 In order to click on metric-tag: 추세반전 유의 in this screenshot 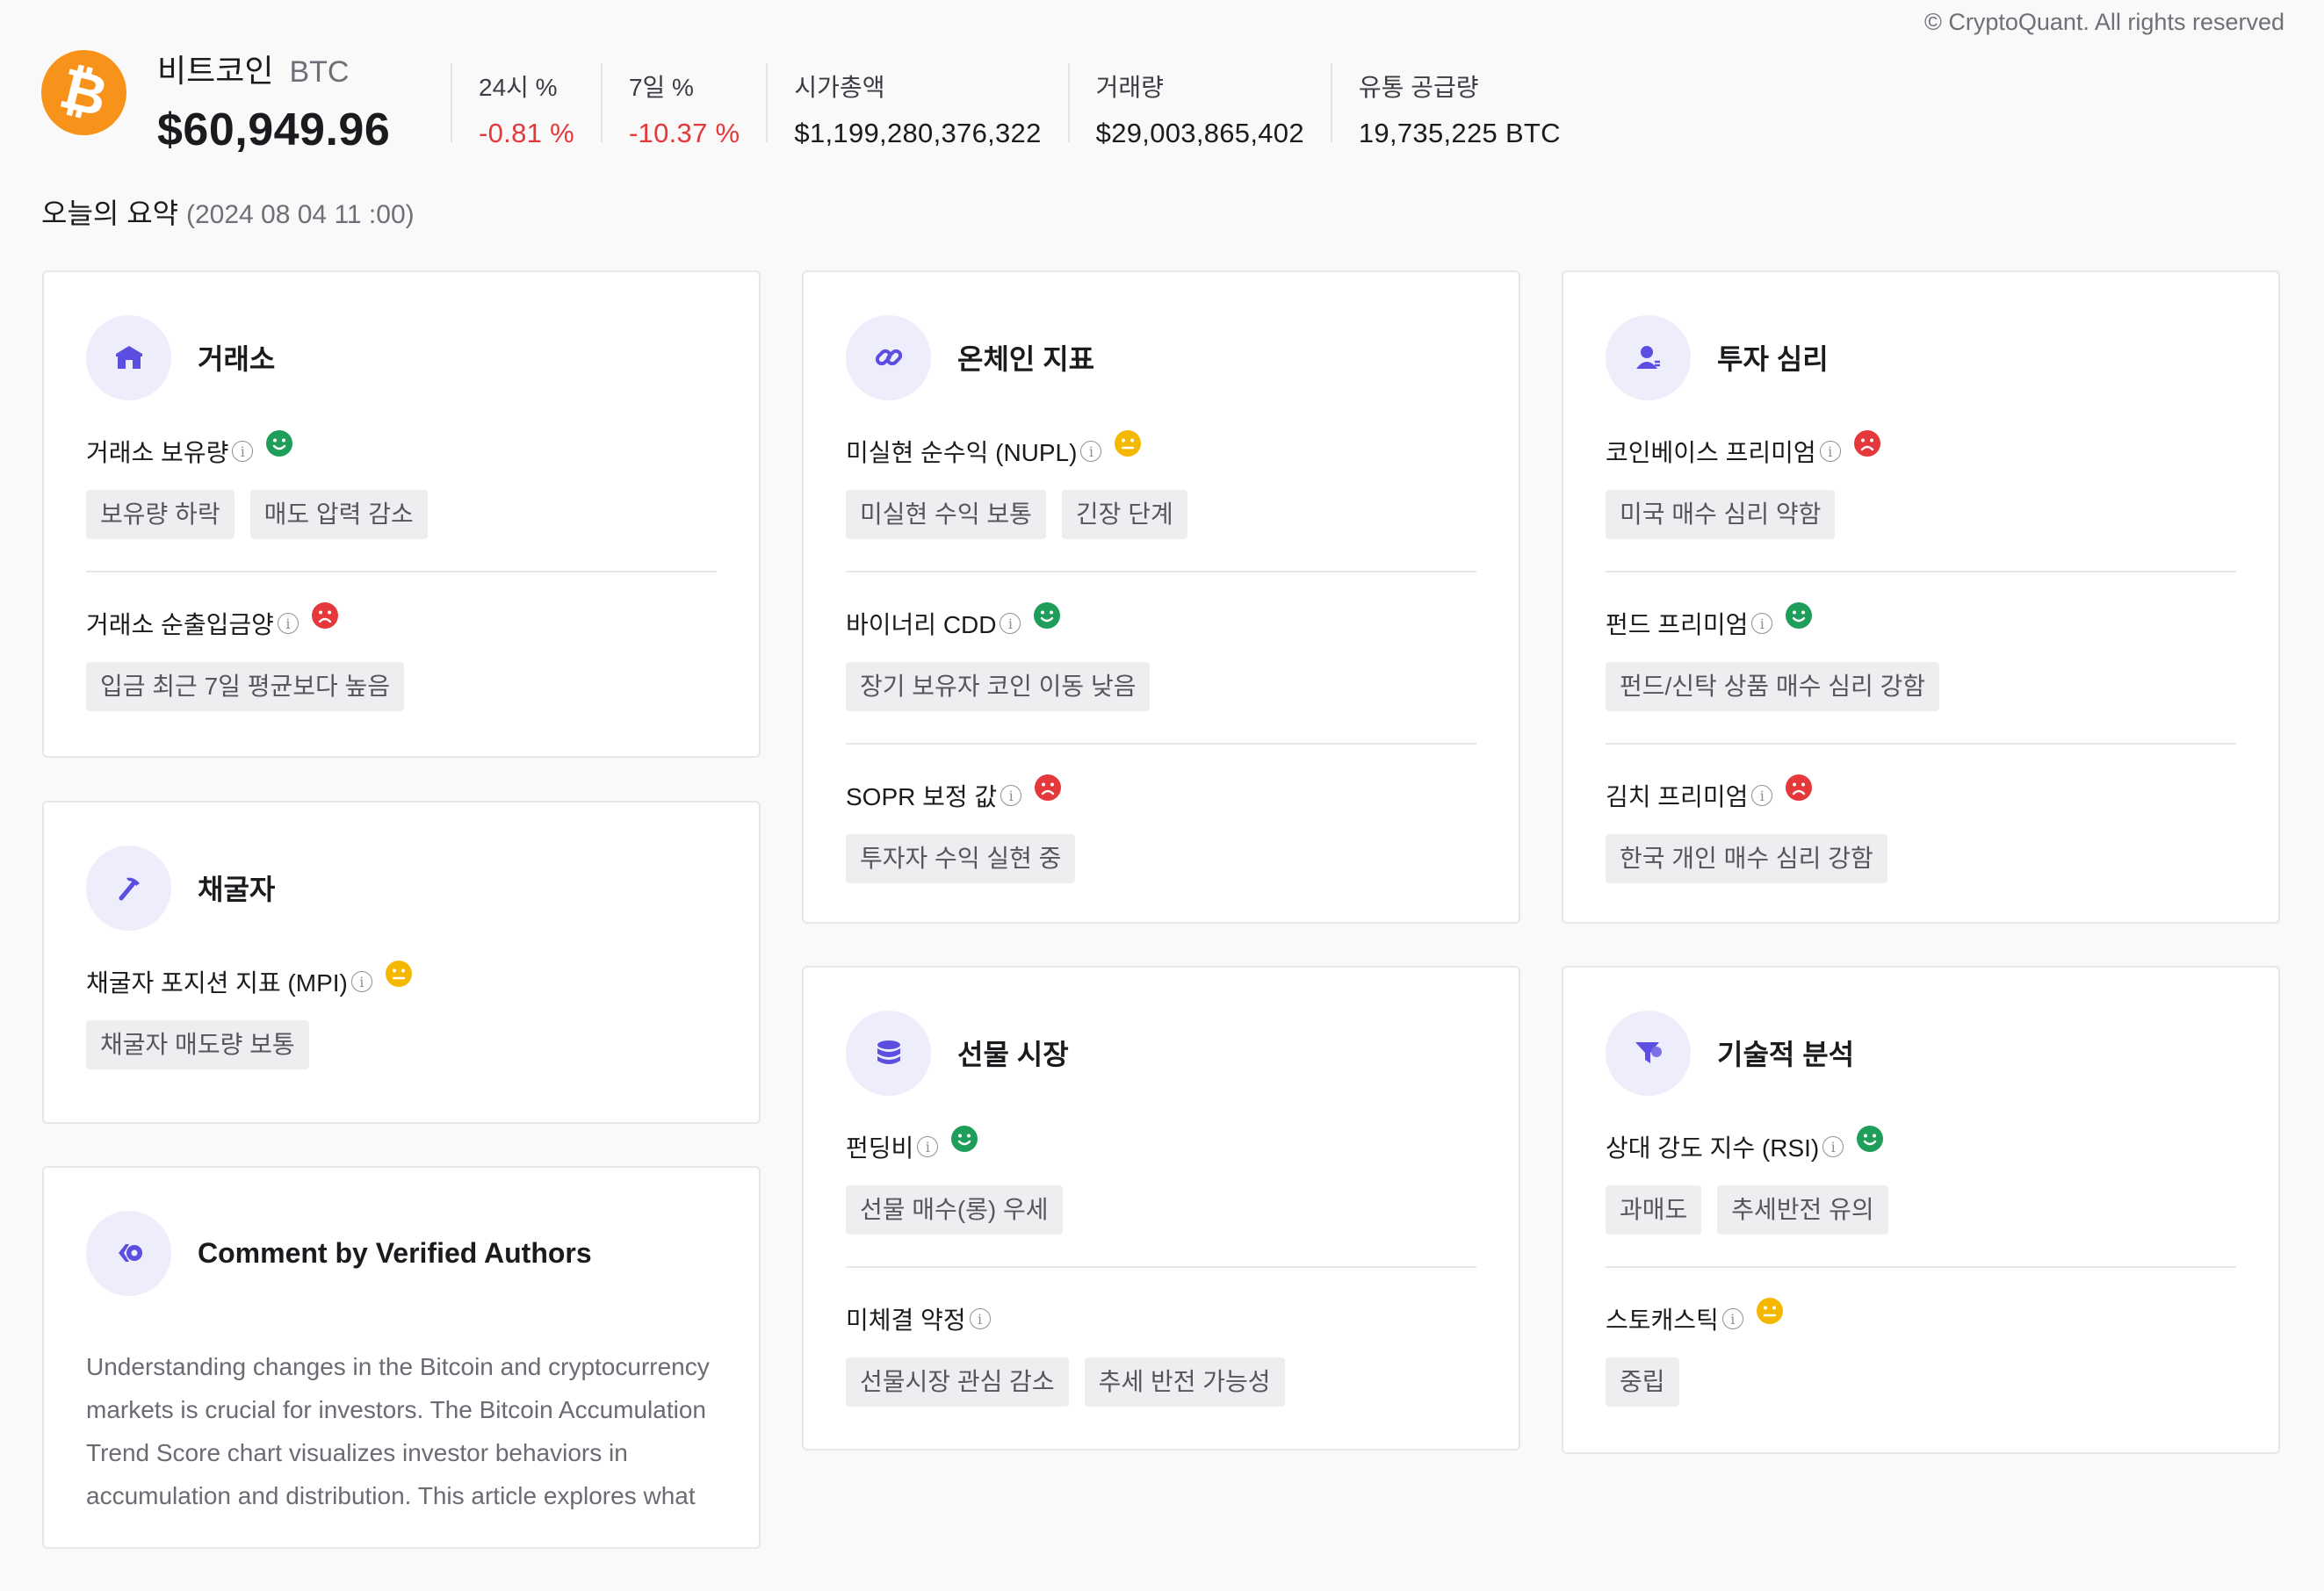, I will do `click(1802, 1210)`.